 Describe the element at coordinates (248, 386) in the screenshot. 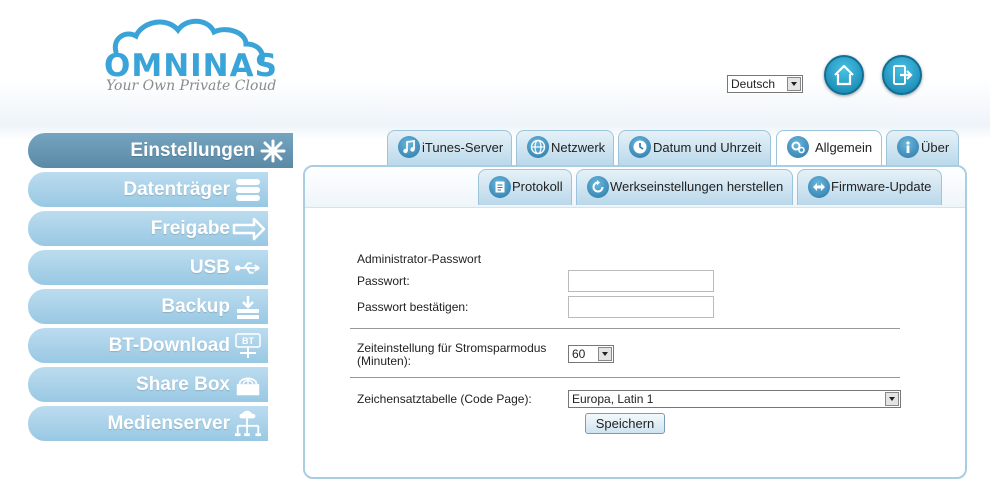

I see `share-box-icon` at that location.